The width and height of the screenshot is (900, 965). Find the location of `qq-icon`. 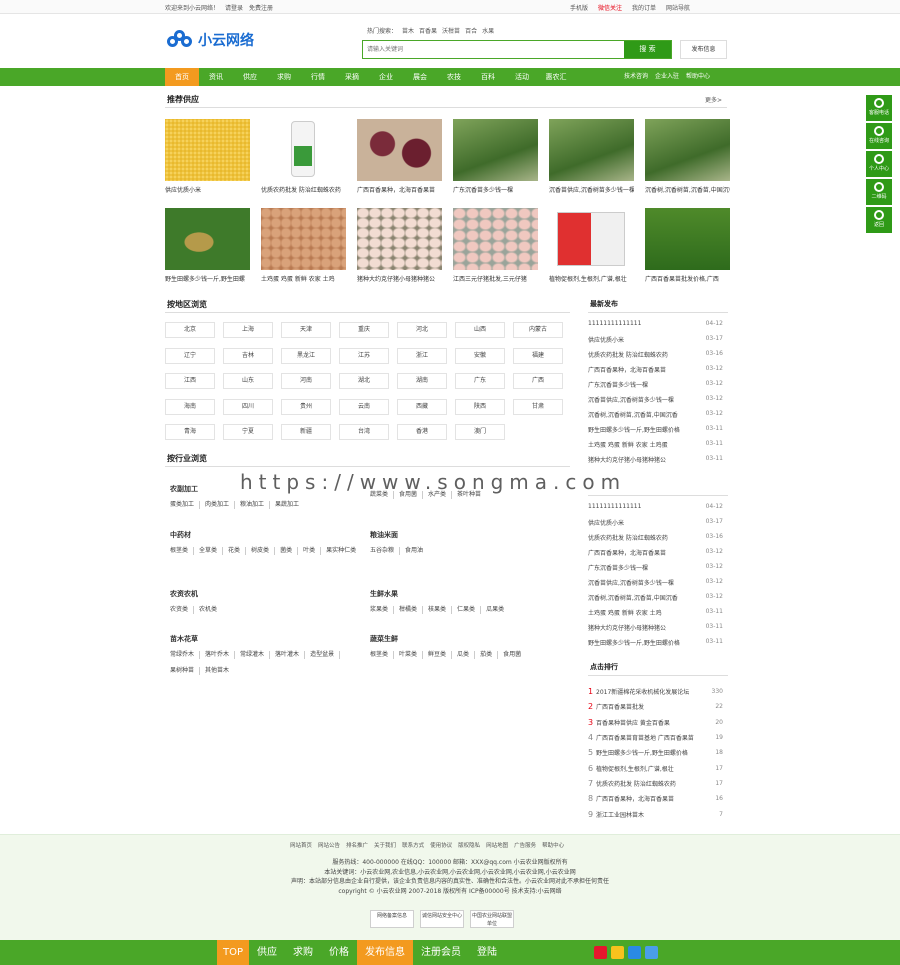

qq-icon is located at coordinates (634, 952).